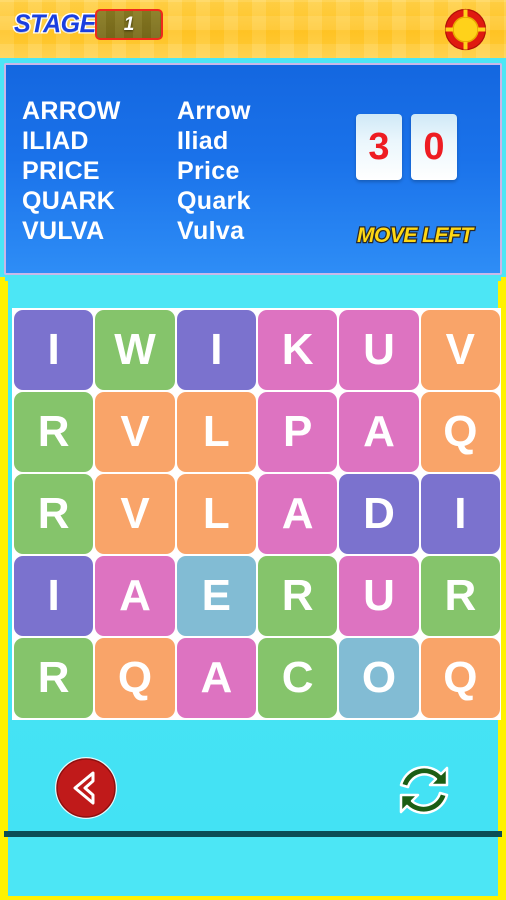 This screenshot has height=900, width=506. What do you see at coordinates (253, 868) in the screenshot?
I see `bottom-bar` at bounding box center [253, 868].